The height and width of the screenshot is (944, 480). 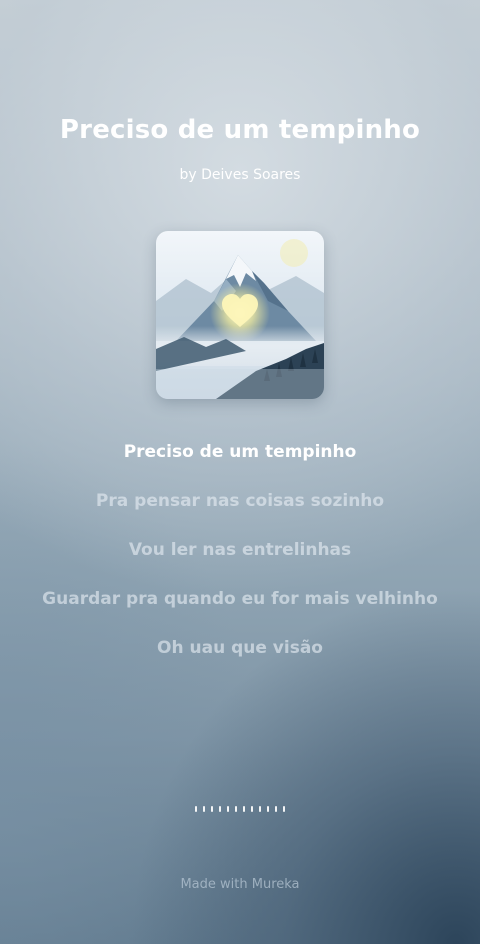 I want to click on progress-indicator, so click(x=240, y=809).